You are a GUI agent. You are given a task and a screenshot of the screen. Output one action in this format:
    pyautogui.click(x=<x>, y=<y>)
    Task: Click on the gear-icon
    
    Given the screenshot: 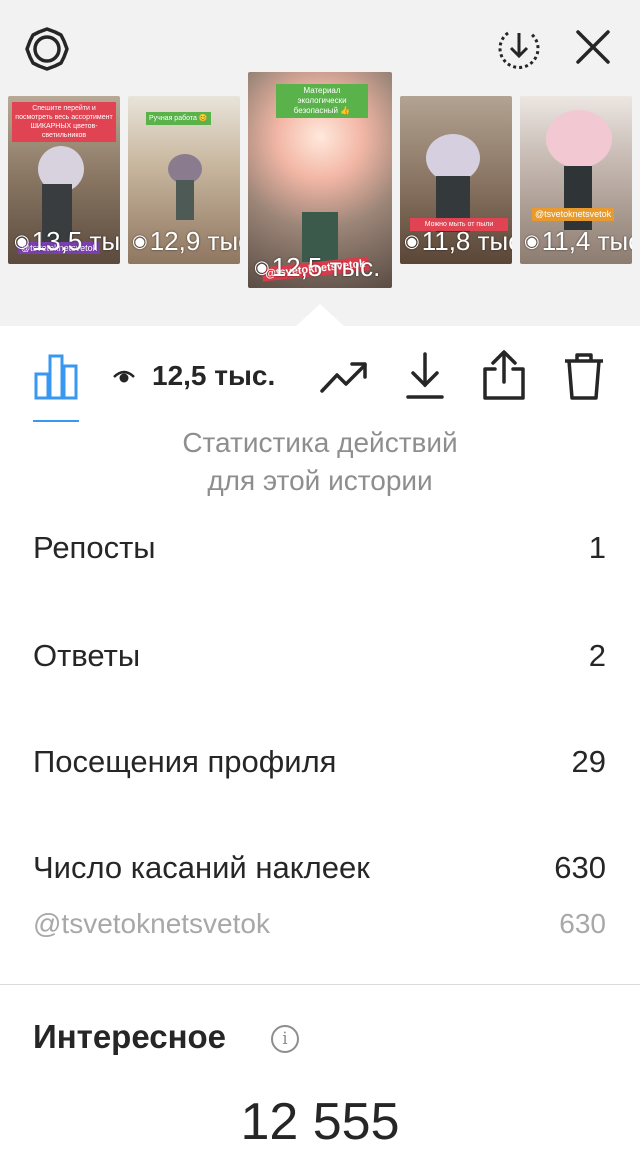 What is the action you would take?
    pyautogui.click(x=47, y=49)
    